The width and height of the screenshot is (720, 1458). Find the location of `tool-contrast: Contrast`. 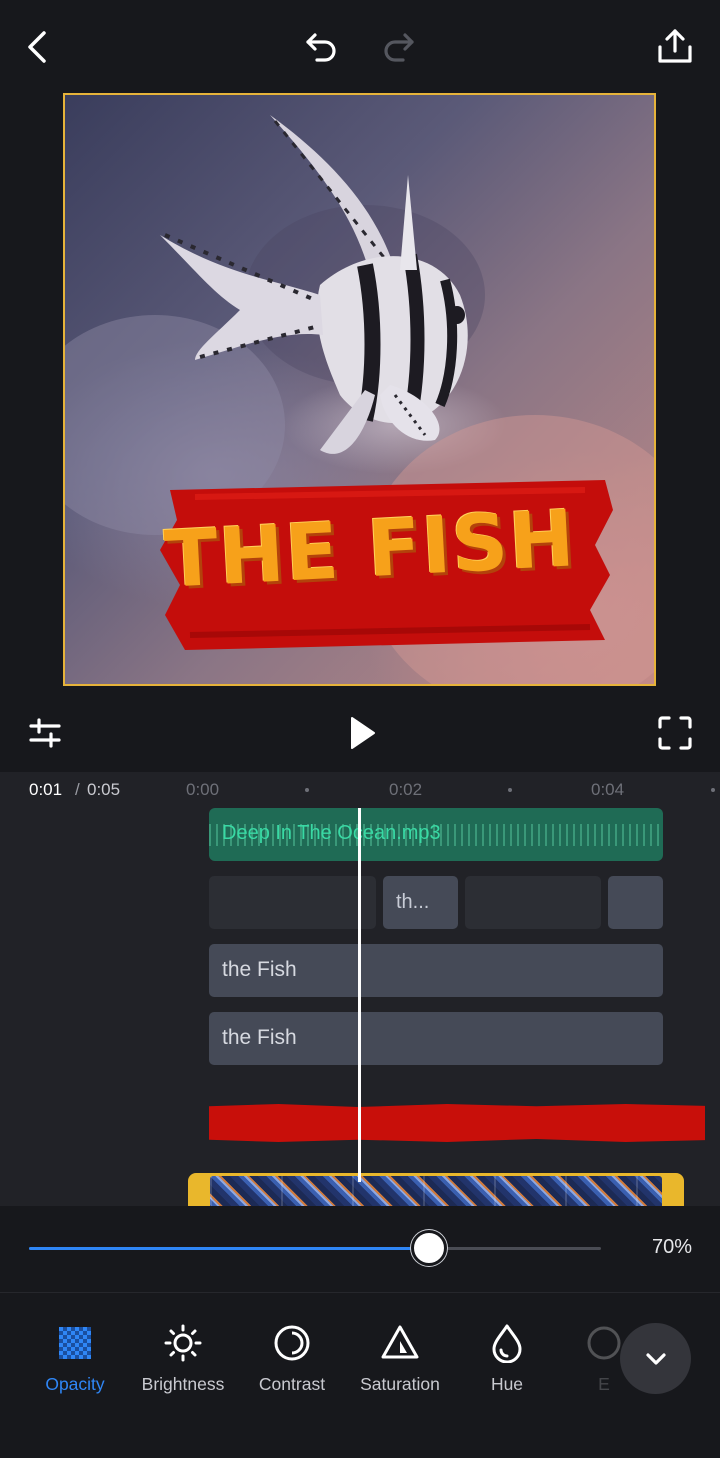

tool-contrast: Contrast is located at coordinates (292, 1359).